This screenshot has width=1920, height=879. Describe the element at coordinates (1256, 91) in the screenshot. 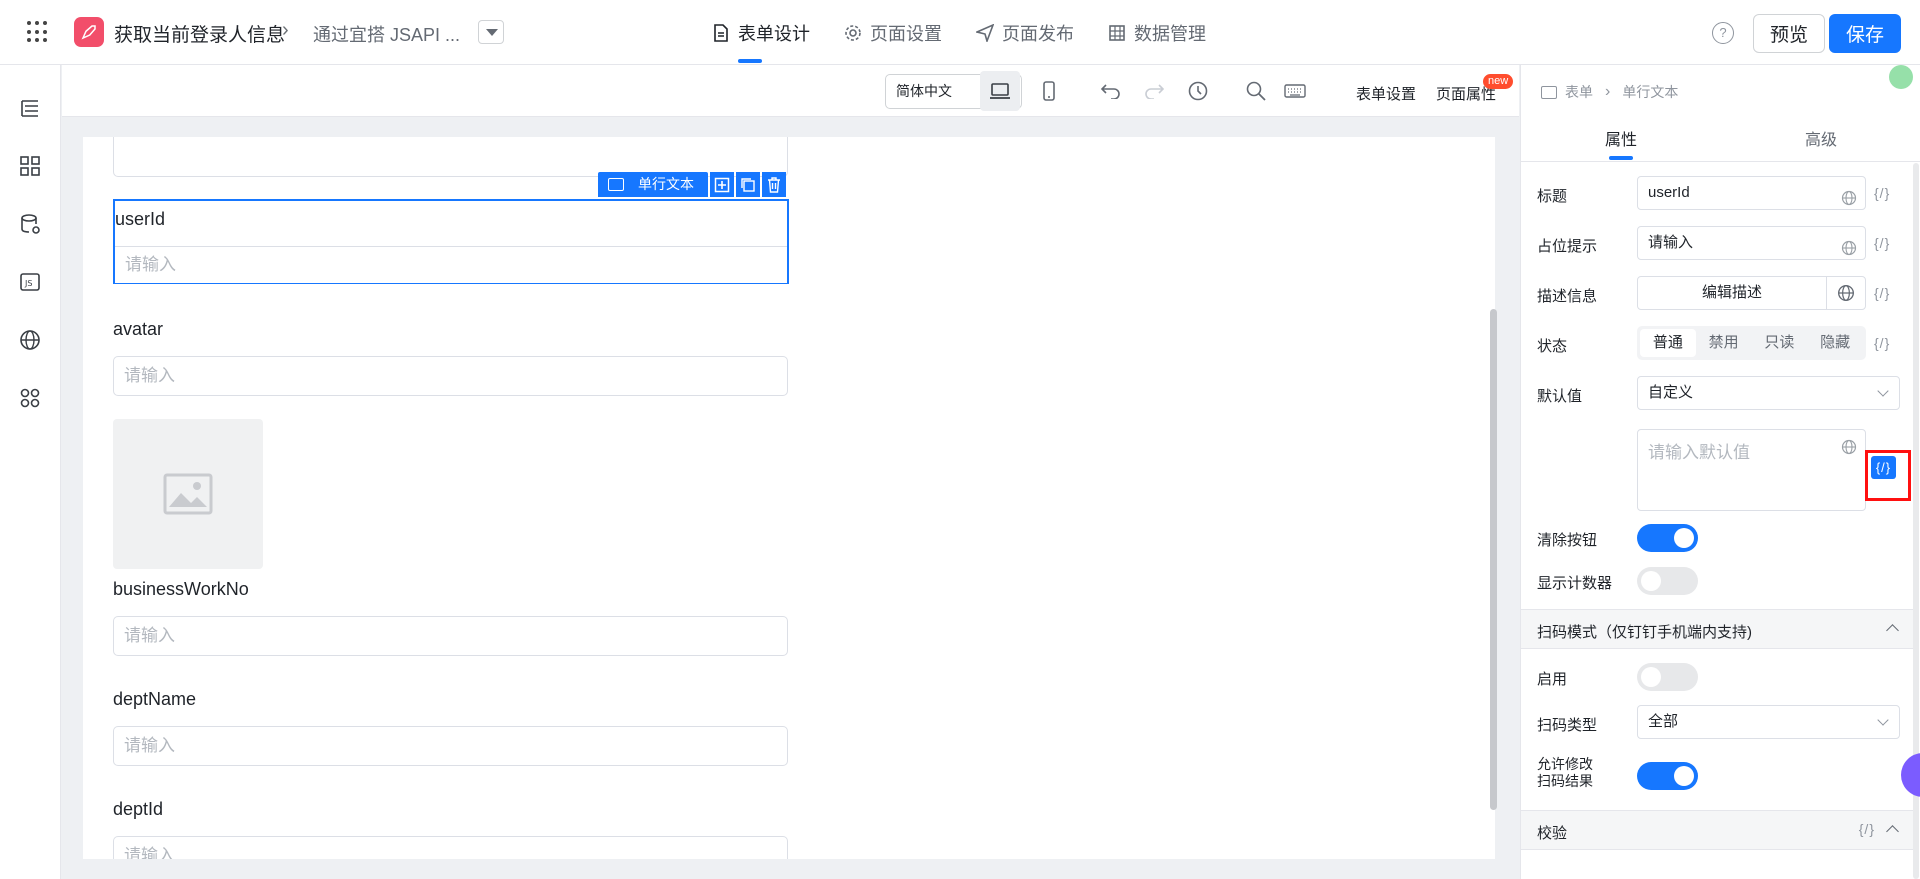

I see `search-icon` at that location.